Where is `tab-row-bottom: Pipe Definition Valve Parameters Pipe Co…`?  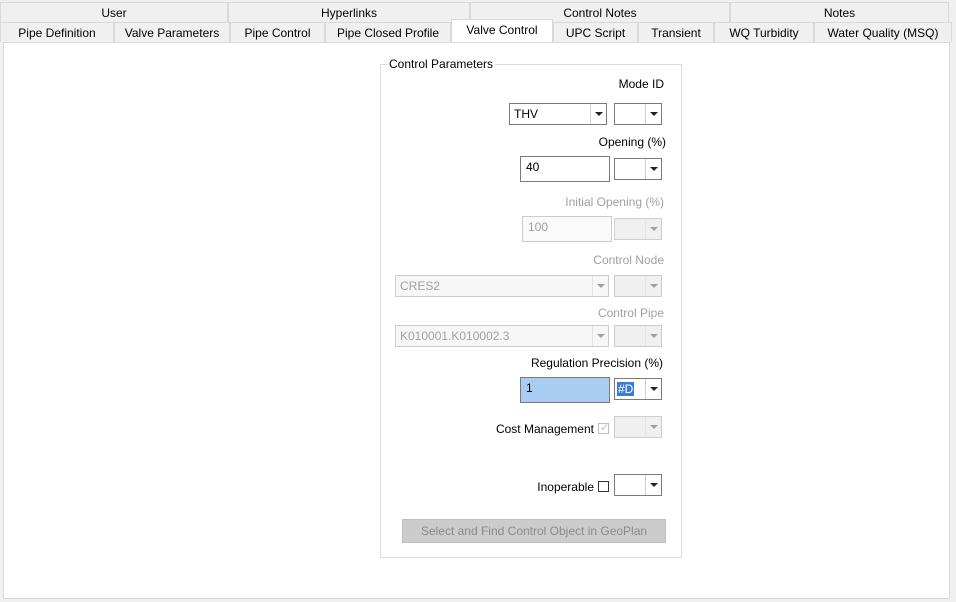 tab-row-bottom: Pipe Definition Valve Parameters Pipe Co… is located at coordinates (476, 30).